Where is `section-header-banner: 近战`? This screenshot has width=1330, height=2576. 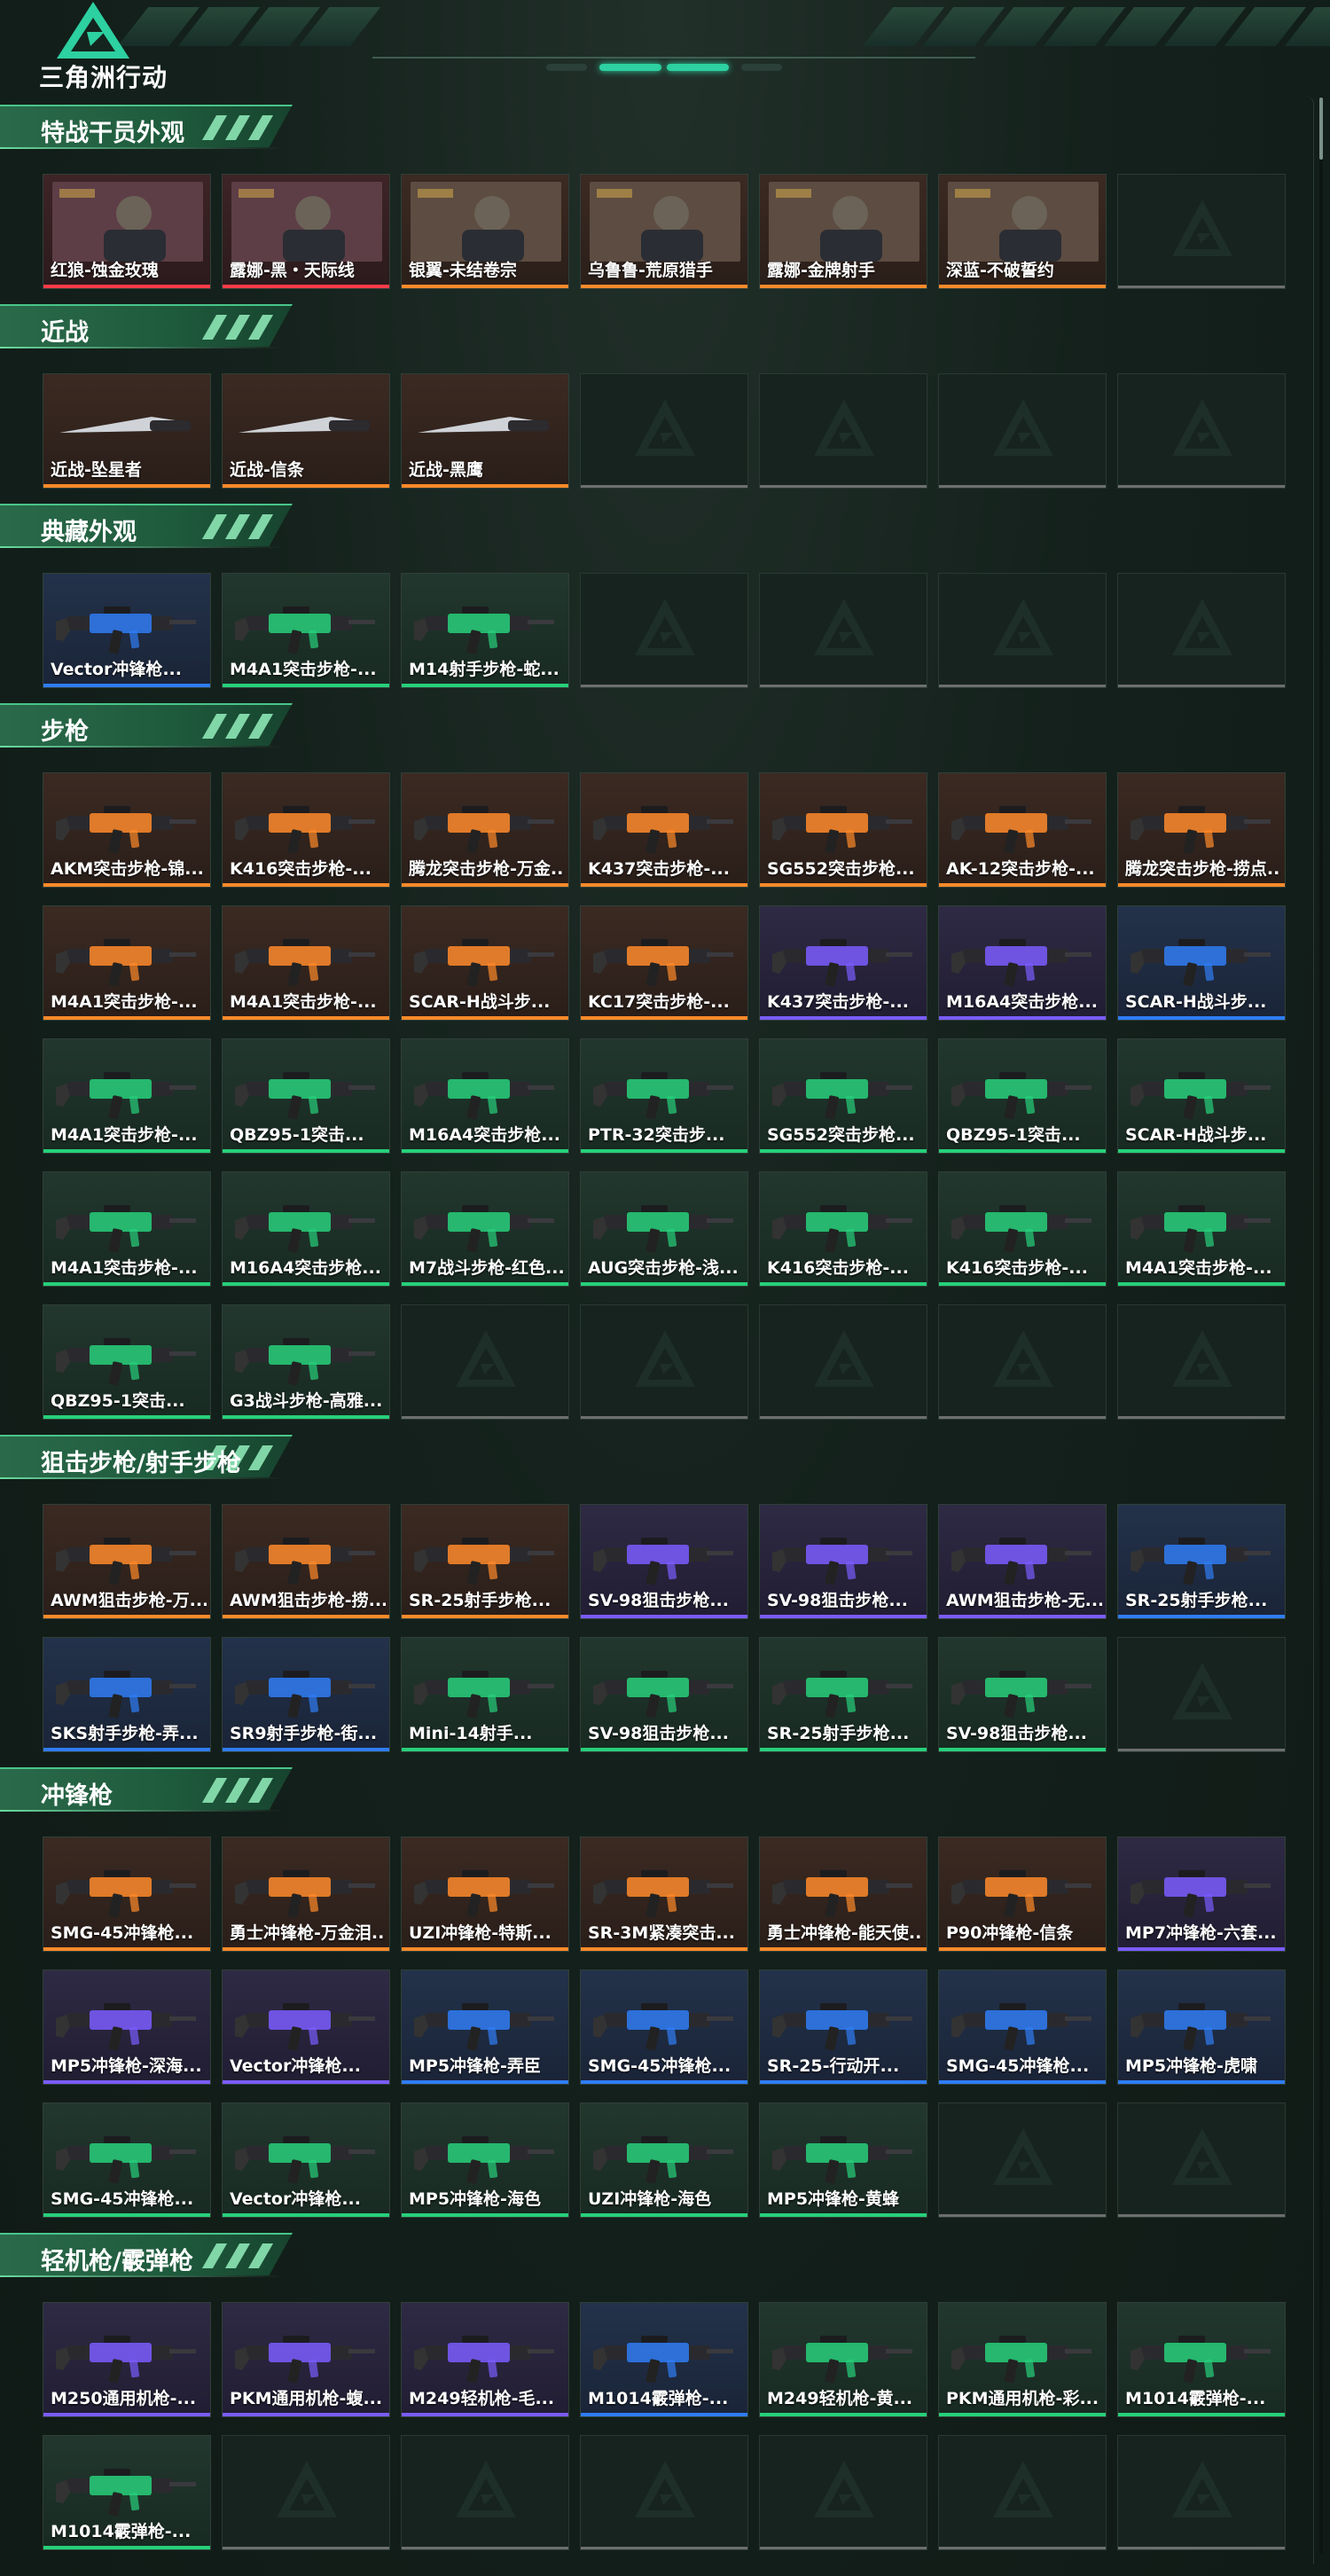
section-header-banner: 近战 is located at coordinates (147, 325).